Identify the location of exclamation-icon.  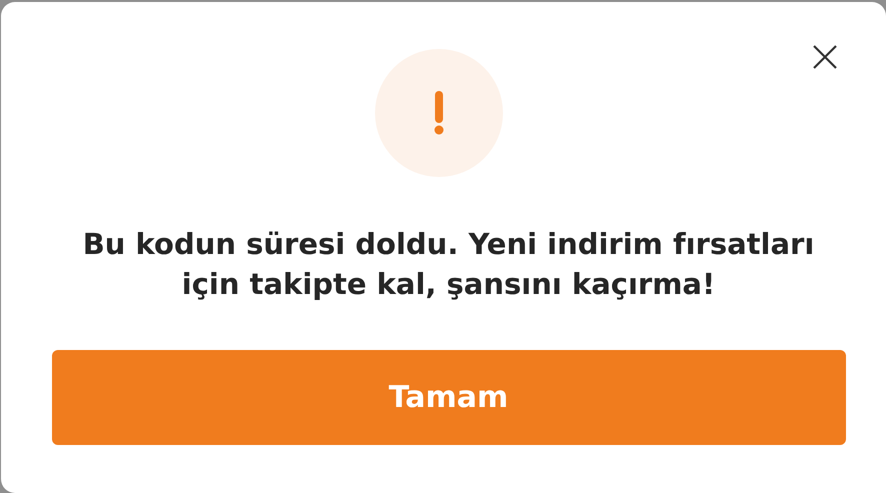
(438, 113).